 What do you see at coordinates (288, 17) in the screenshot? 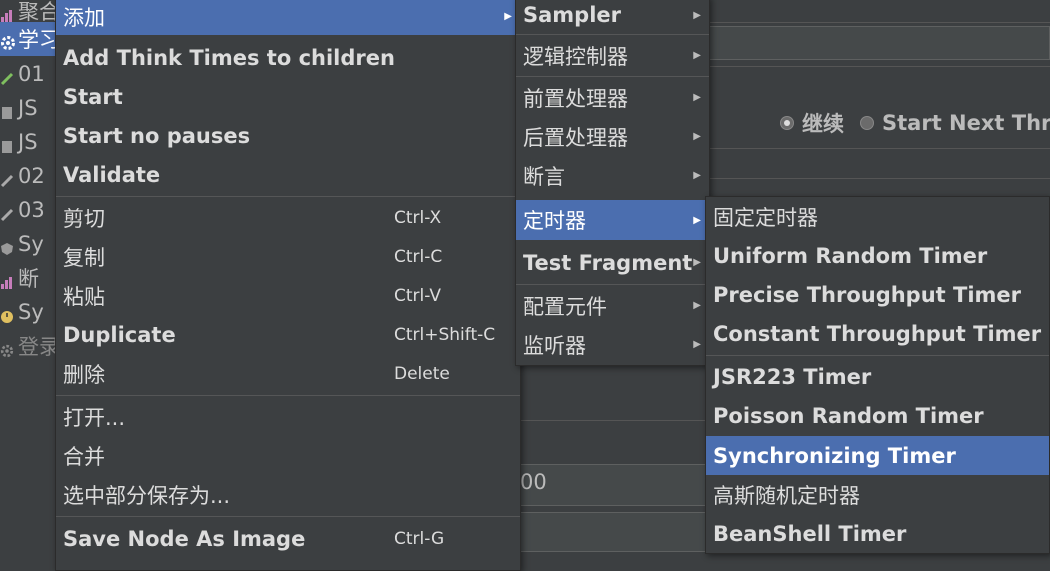
I see `menu-item-add: 添加 ▶` at bounding box center [288, 17].